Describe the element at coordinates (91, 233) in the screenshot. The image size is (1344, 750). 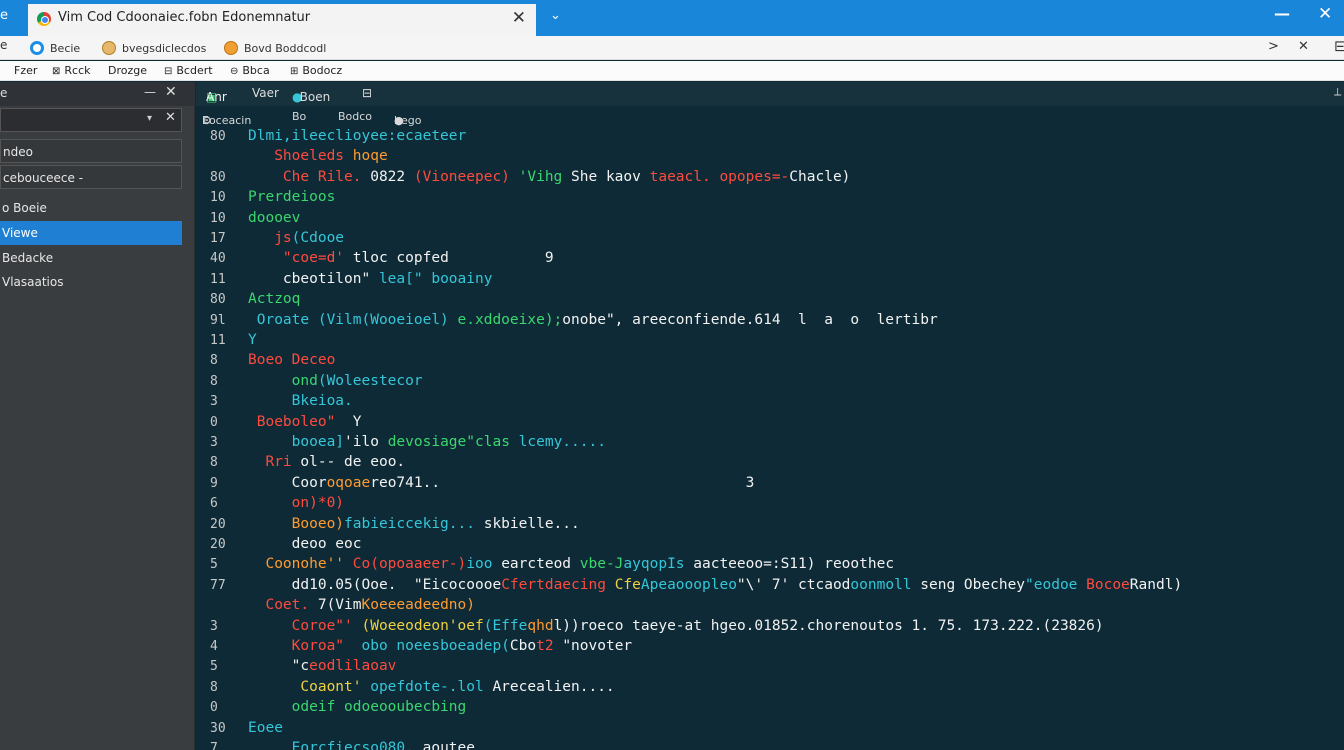
I see `sidebar-item-selected: Viewe` at that location.